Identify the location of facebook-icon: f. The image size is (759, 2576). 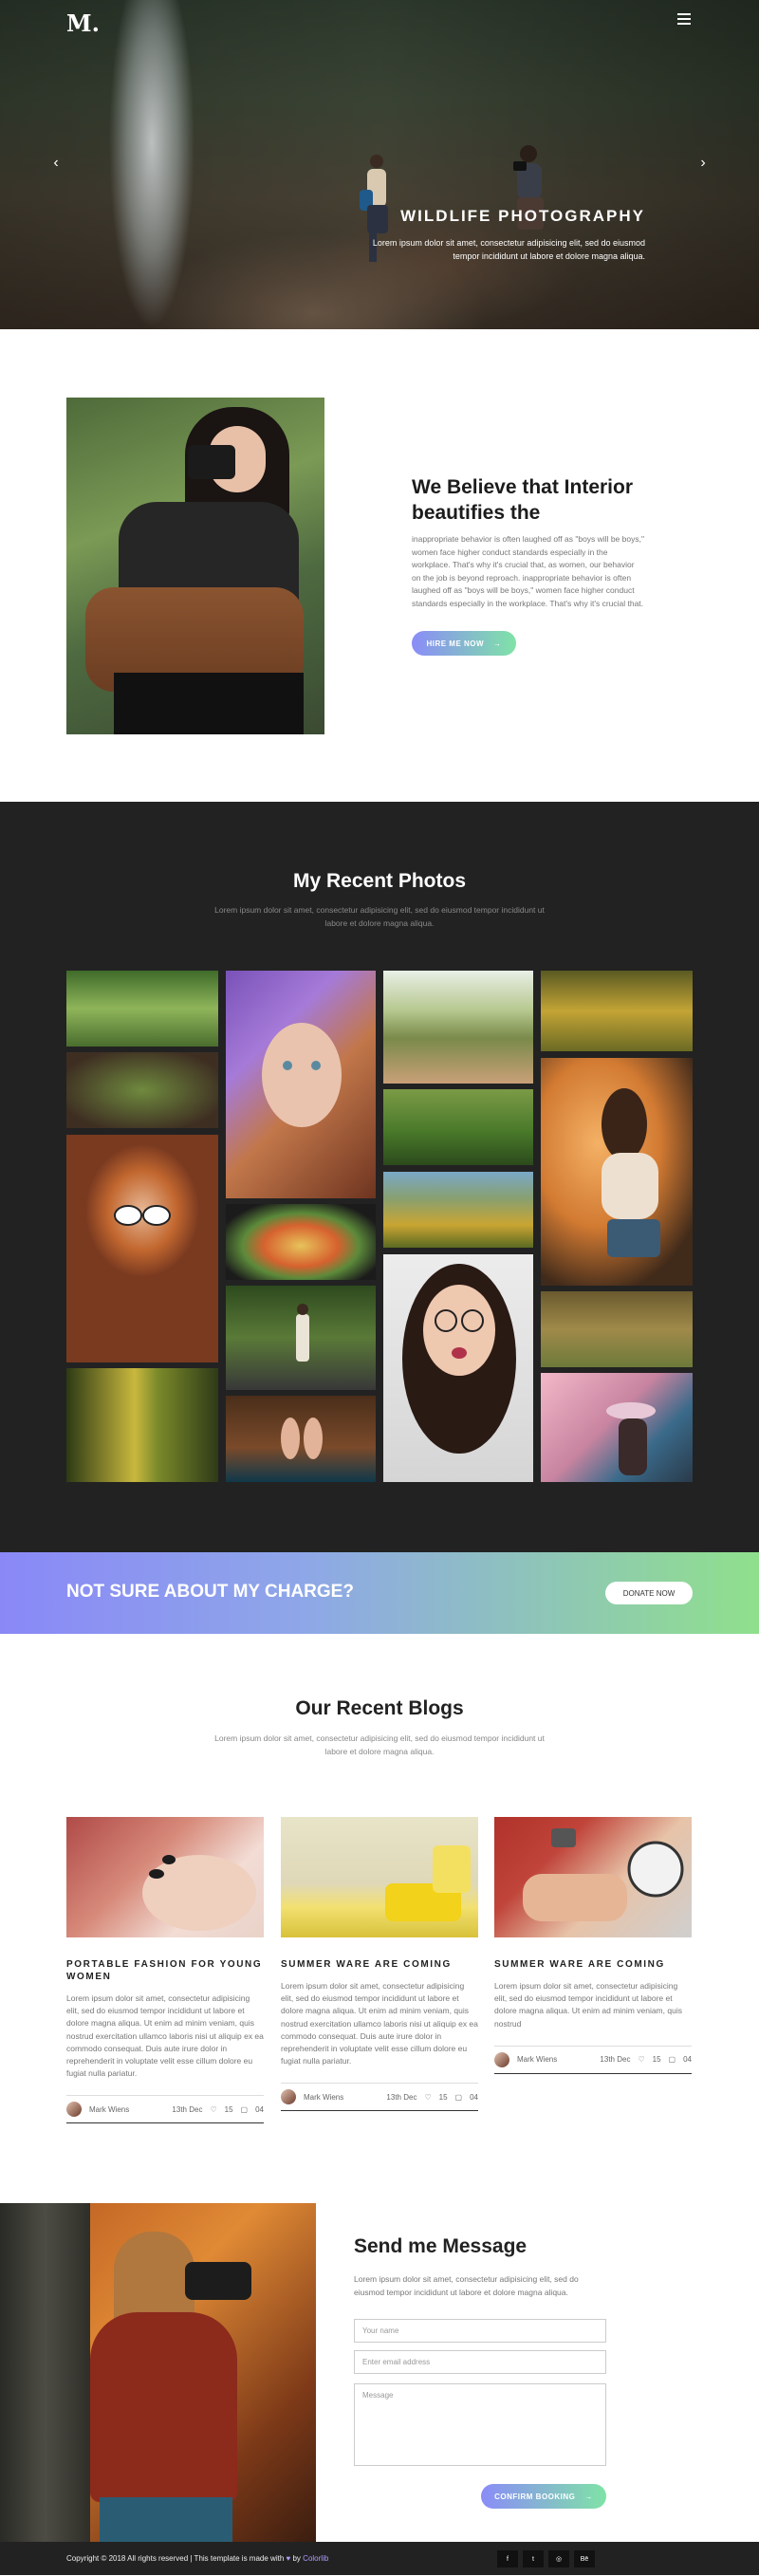
(507, 2558).